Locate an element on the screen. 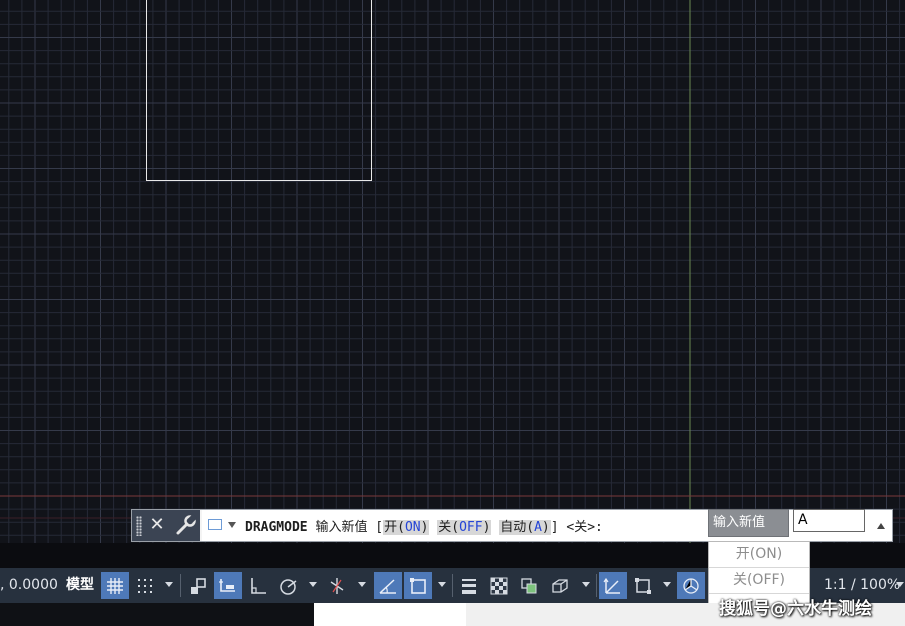 The width and height of the screenshot is (905, 626). tab-model: 模型 is located at coordinates (80, 585).